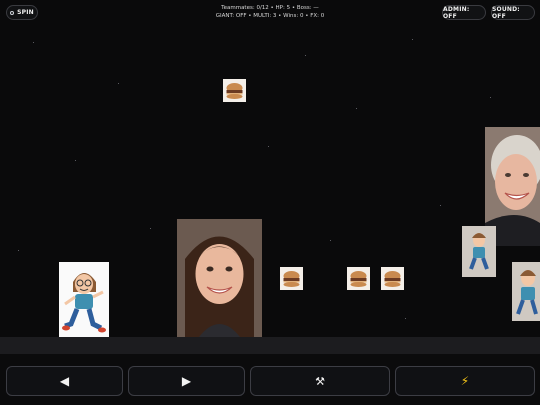  I want to click on hammer-action-button: ⚒, so click(320, 381).